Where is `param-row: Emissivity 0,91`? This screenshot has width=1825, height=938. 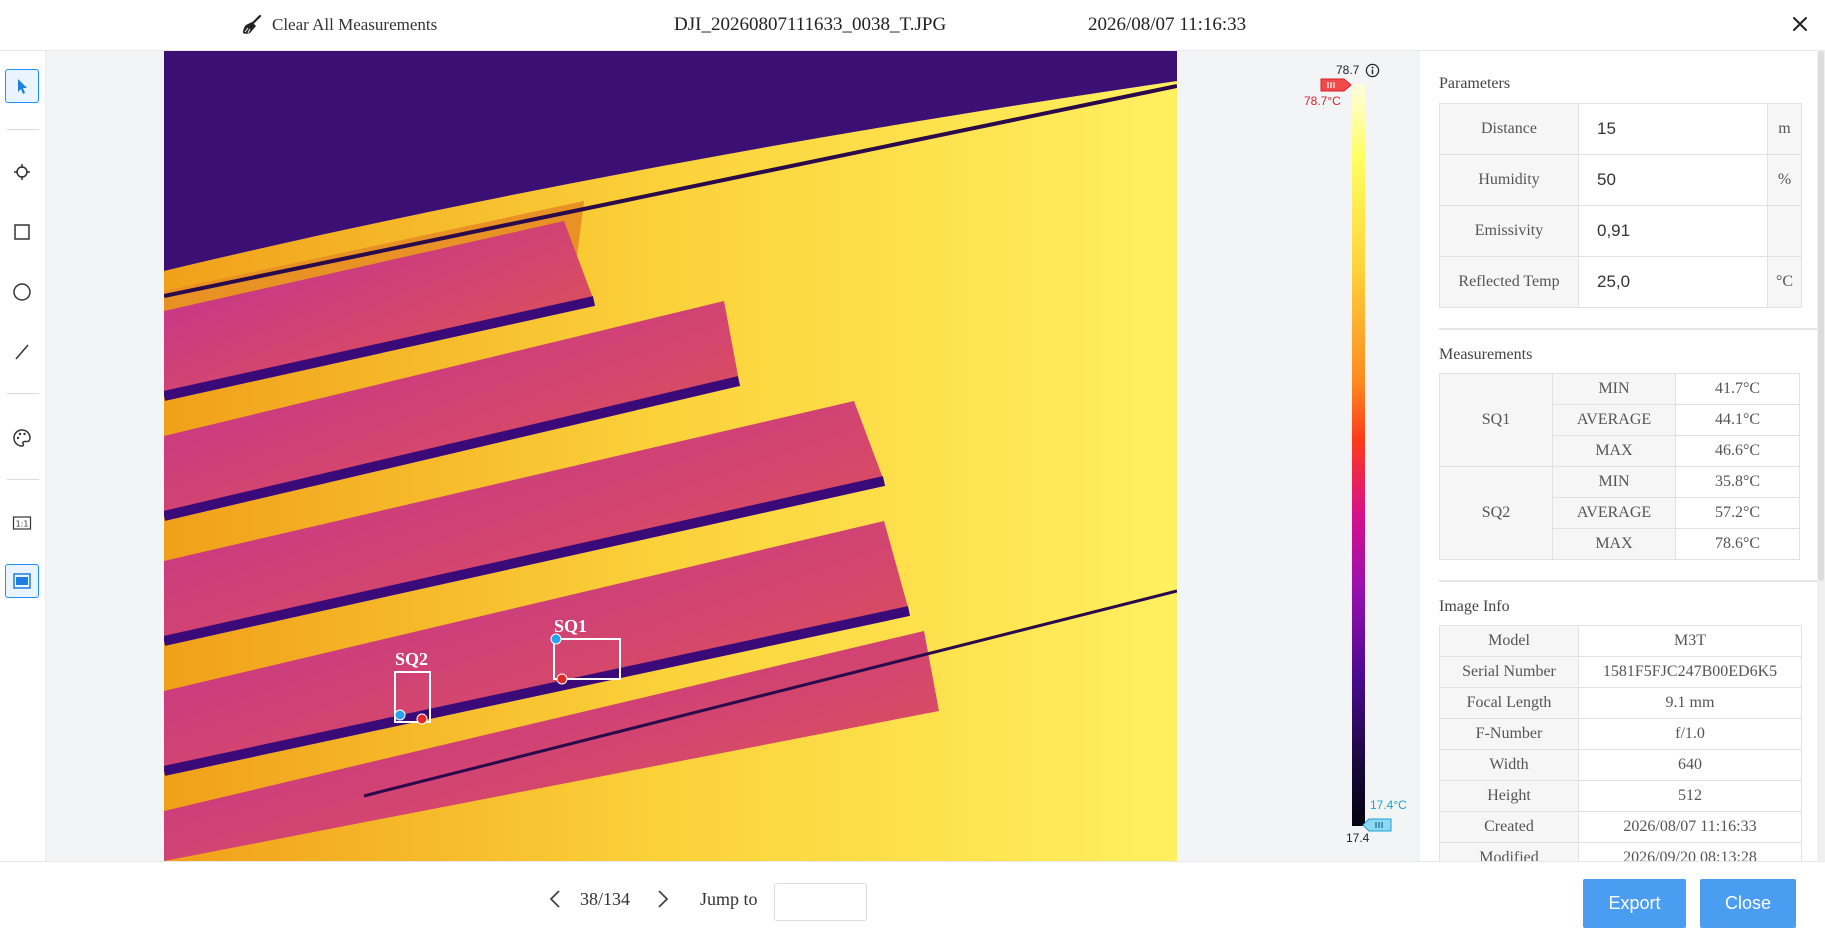 param-row: Emissivity 0,91 is located at coordinates (1620, 231).